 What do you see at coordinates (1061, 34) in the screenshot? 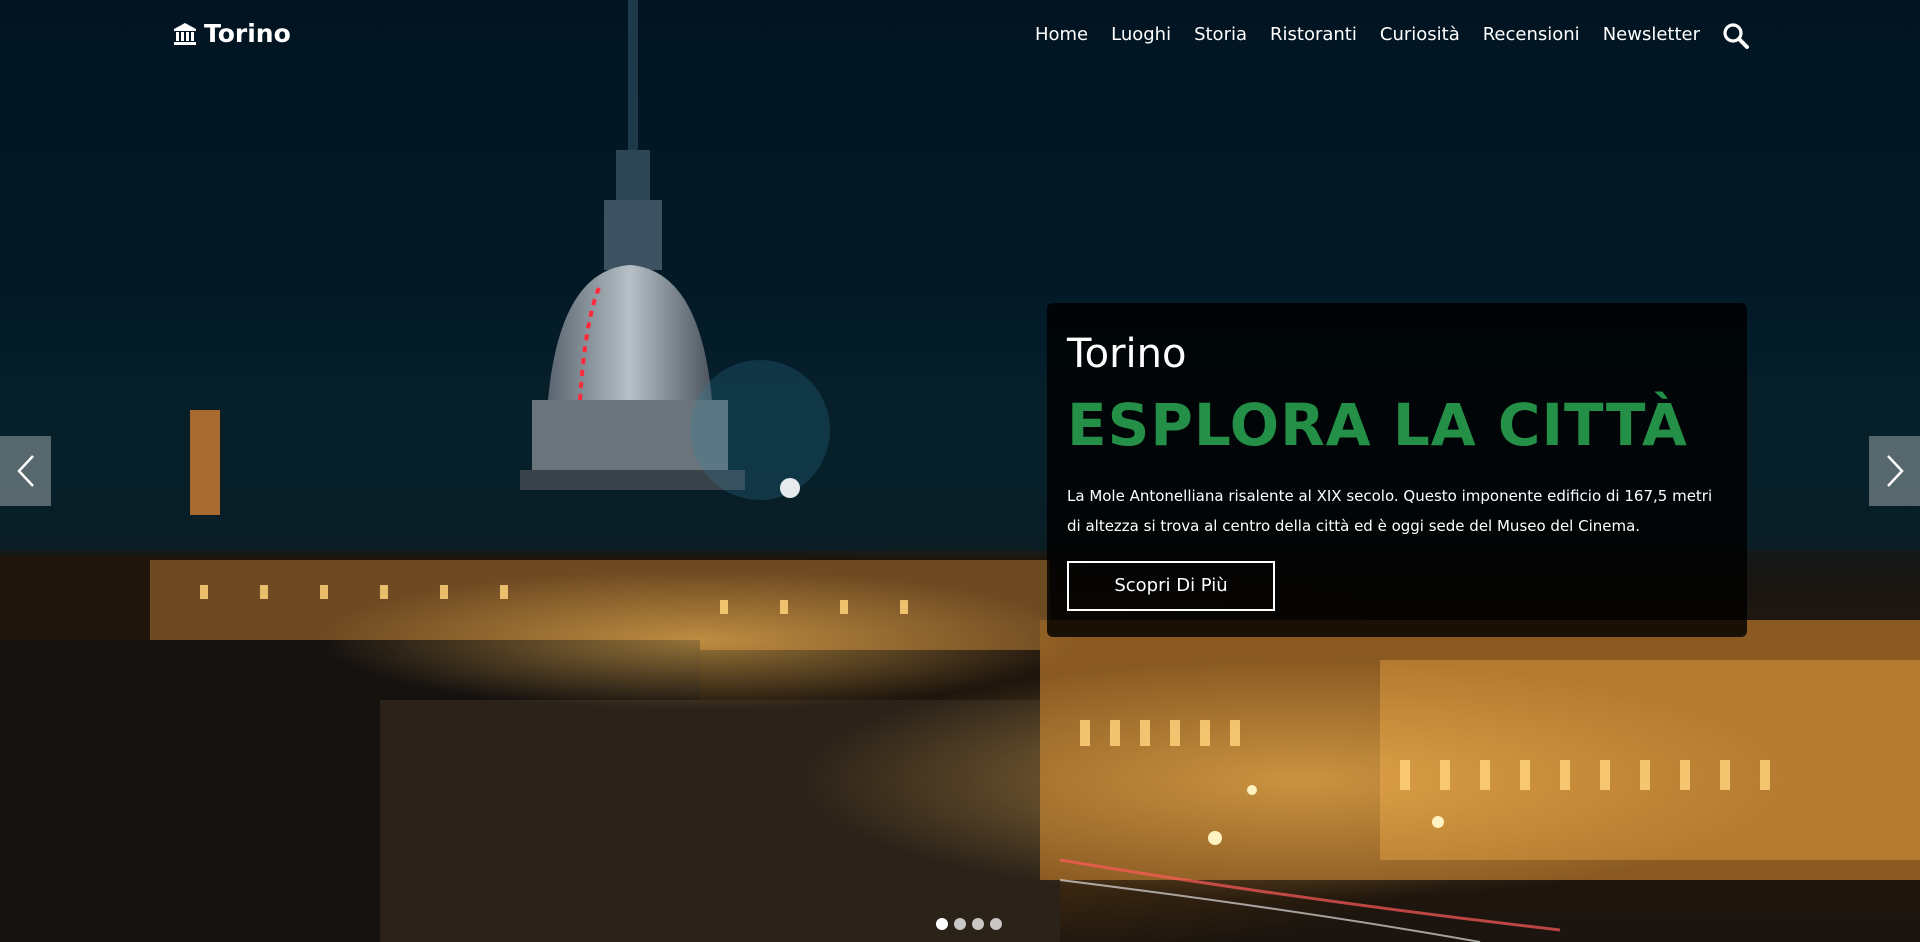
I see `nav-link-home: Home` at bounding box center [1061, 34].